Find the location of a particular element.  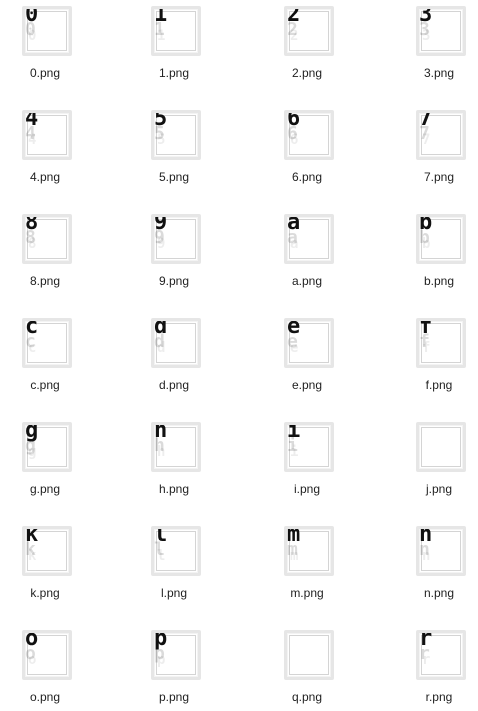

file-item: h h h h.png is located at coordinates (174, 462).